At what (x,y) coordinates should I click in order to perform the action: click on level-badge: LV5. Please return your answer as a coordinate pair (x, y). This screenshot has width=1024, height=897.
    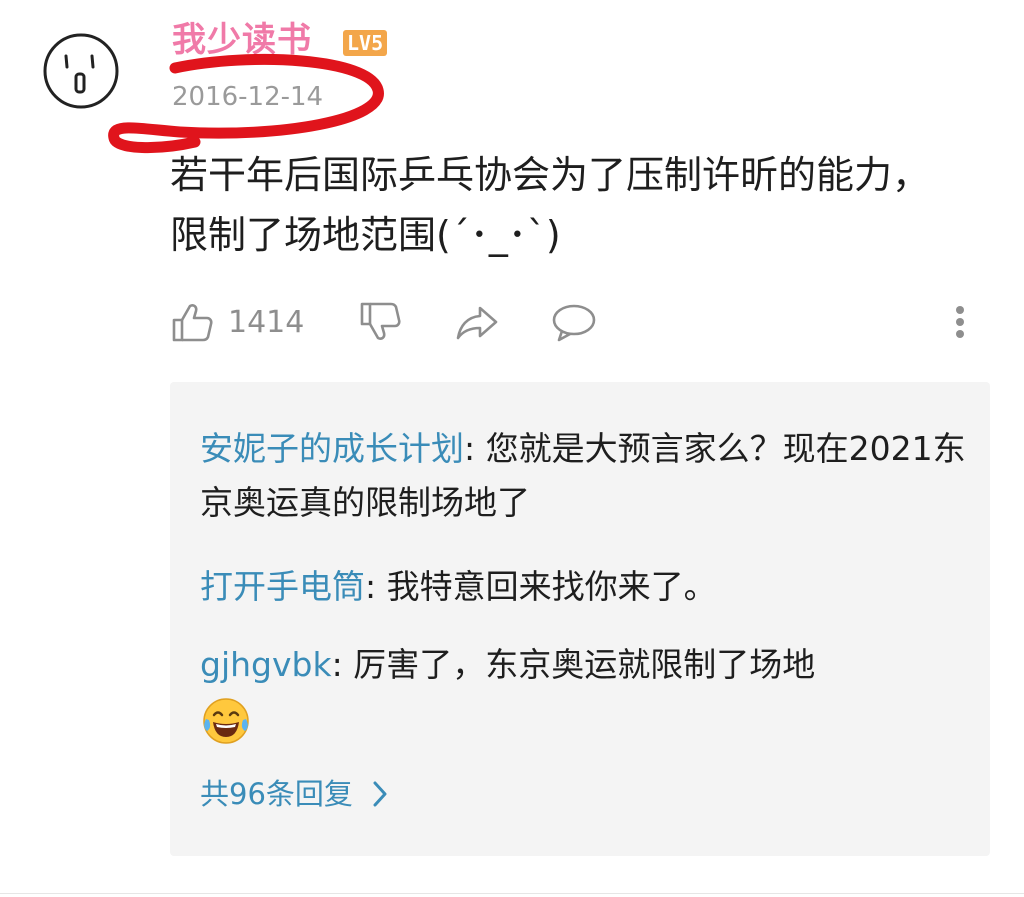
    Looking at the image, I should click on (365, 43).